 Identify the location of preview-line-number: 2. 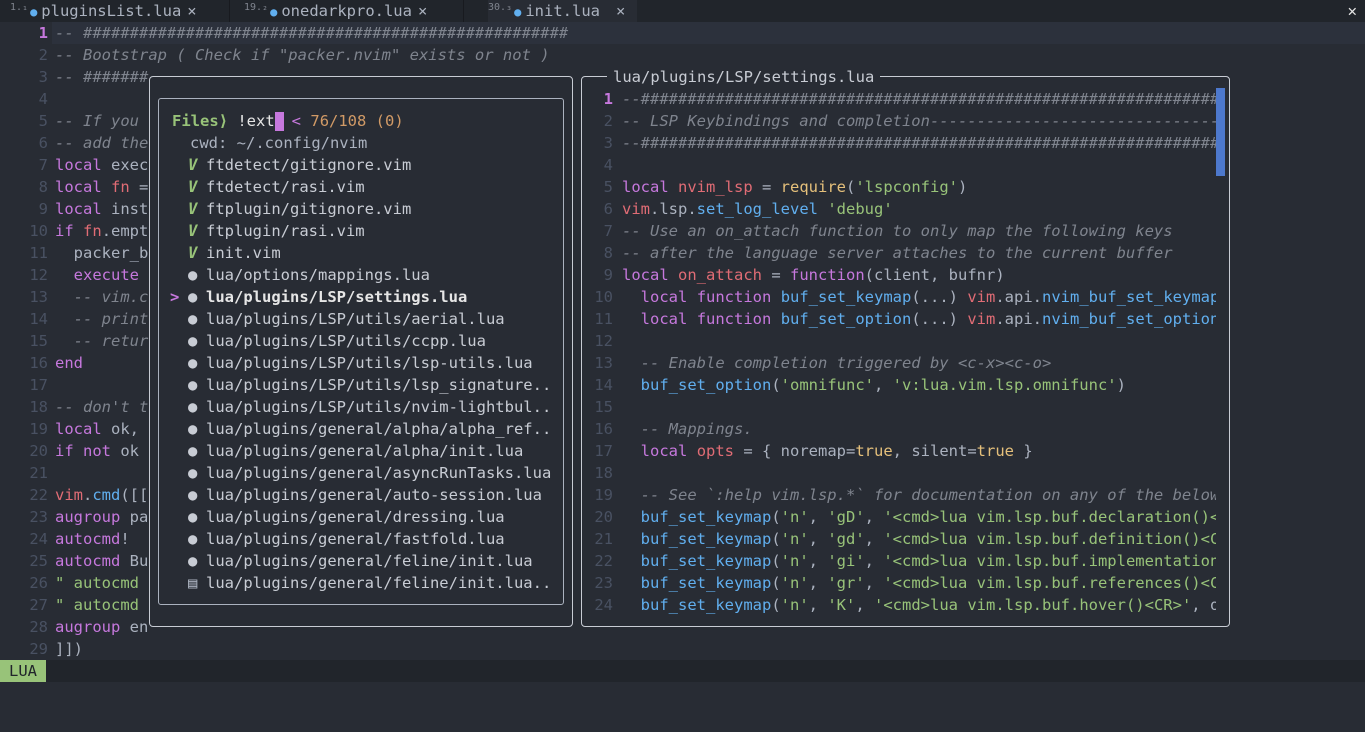
(608, 121).